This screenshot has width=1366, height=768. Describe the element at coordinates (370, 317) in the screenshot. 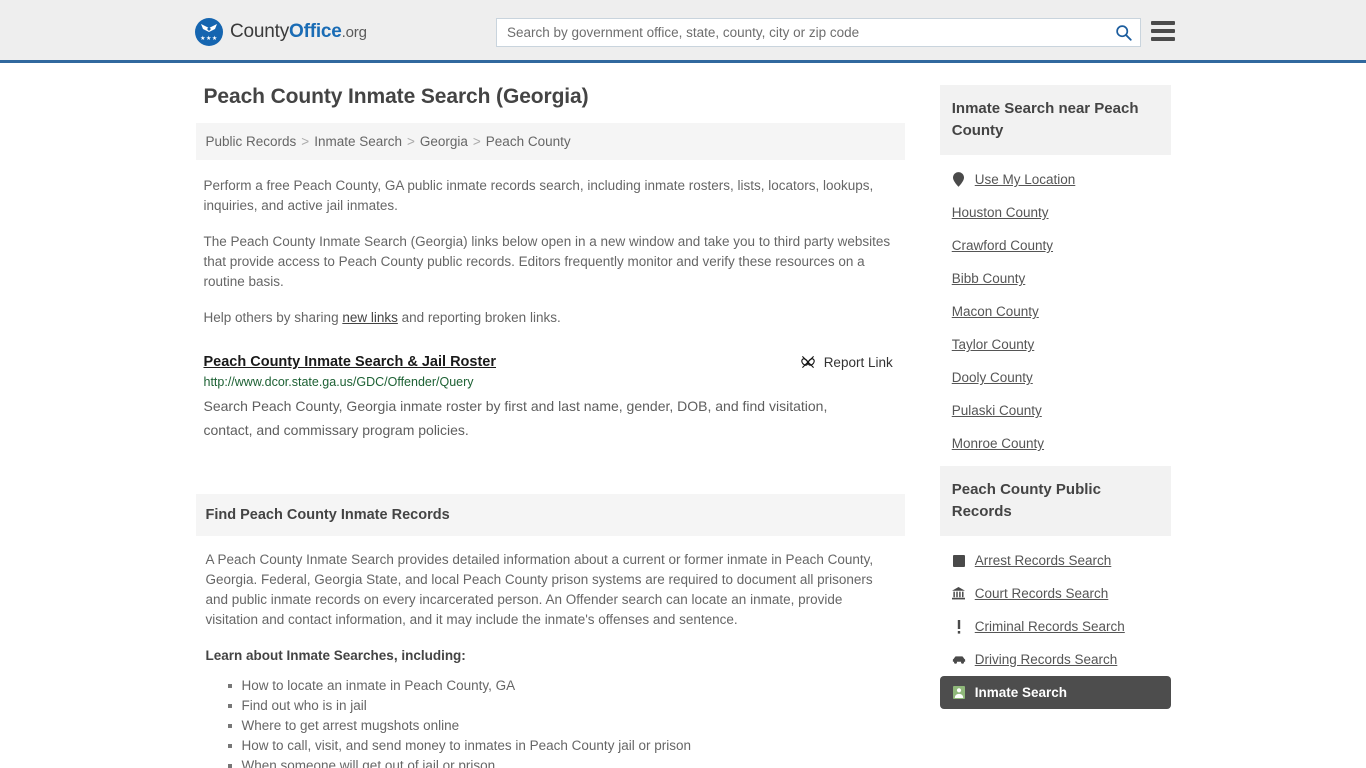

I see `new-links-link: new links` at that location.